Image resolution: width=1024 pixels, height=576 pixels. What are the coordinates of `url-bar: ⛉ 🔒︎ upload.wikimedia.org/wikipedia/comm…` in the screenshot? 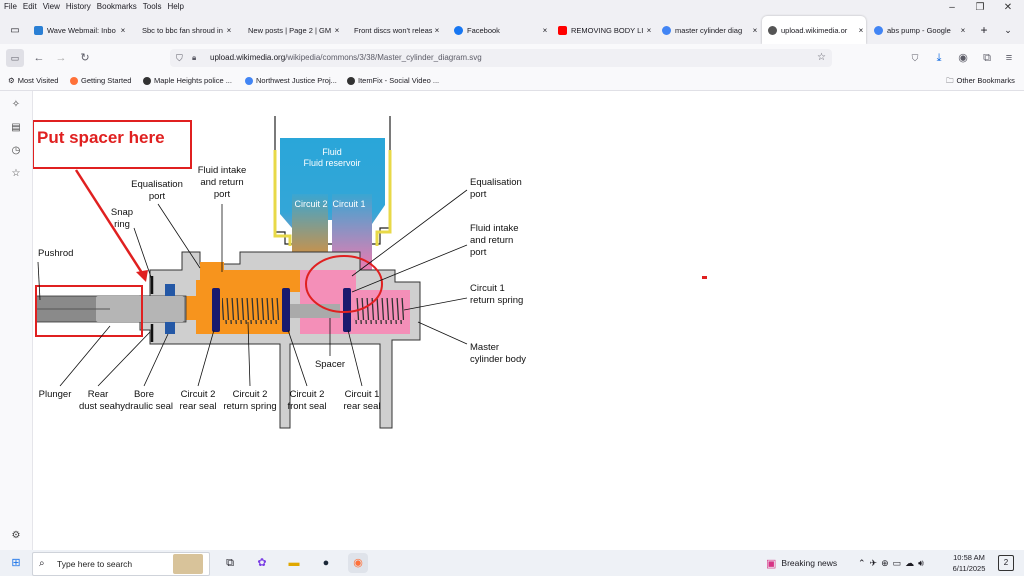 It's located at (501, 58).